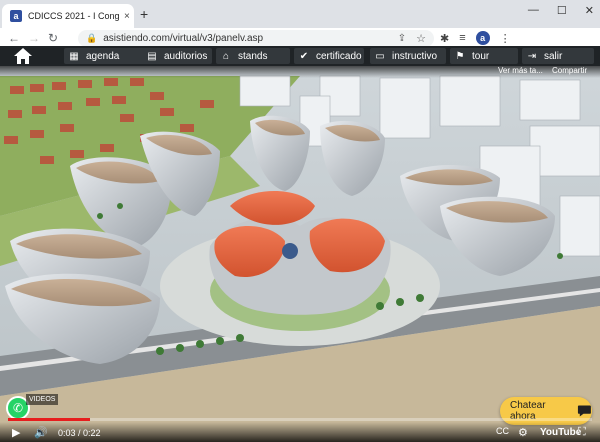  What do you see at coordinates (421, 38) in the screenshot?
I see `bookmark-star-icon: ☆` at bounding box center [421, 38].